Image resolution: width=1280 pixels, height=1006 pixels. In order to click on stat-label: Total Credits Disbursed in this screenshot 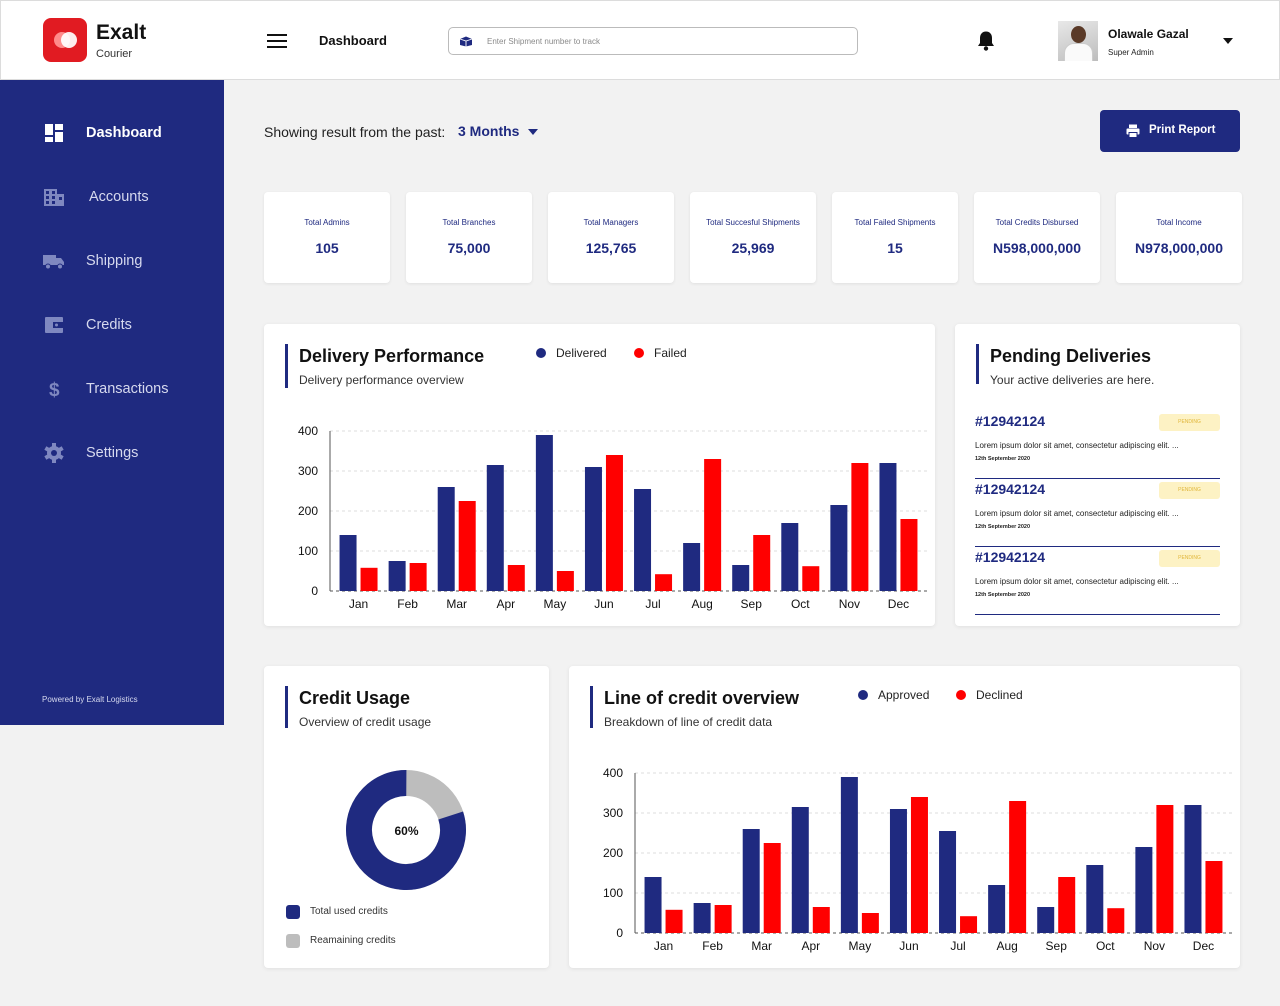, I will do `click(1037, 222)`.